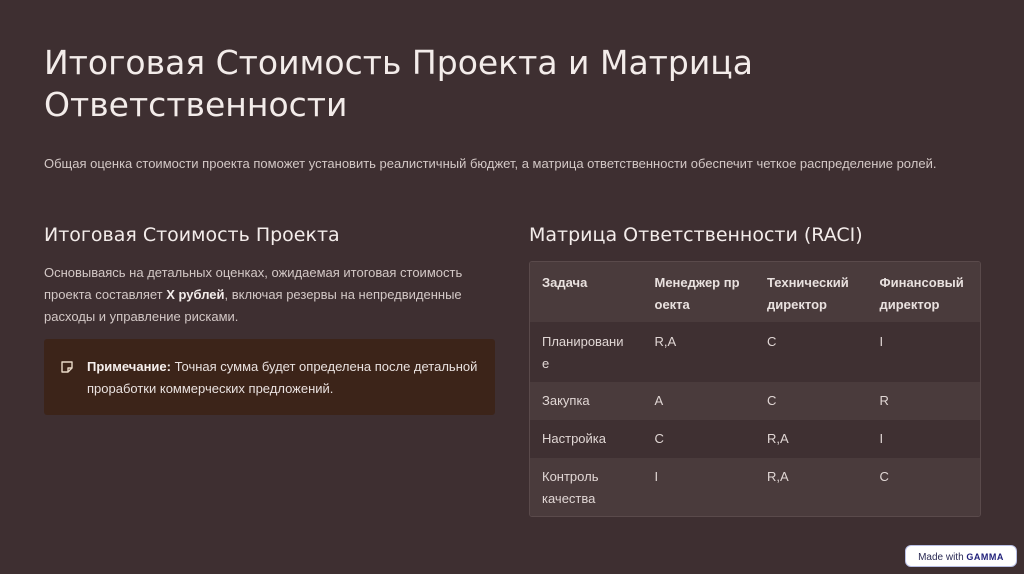  I want to click on made-with-gamma-badge: Made with GAMMA, so click(961, 556).